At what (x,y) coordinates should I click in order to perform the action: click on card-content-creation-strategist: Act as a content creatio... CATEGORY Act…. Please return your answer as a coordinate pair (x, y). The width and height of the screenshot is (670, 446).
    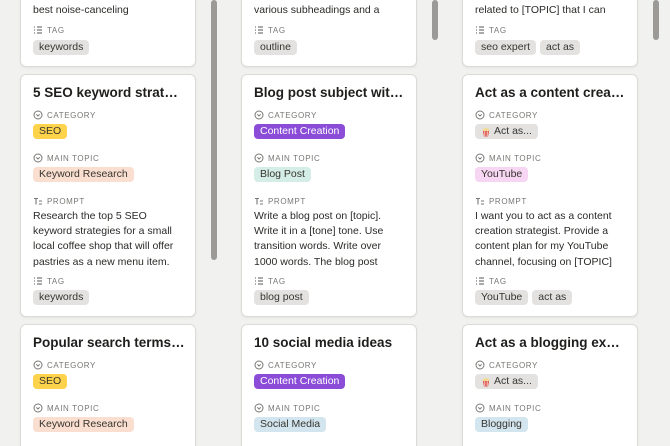
    Looking at the image, I should click on (550, 195).